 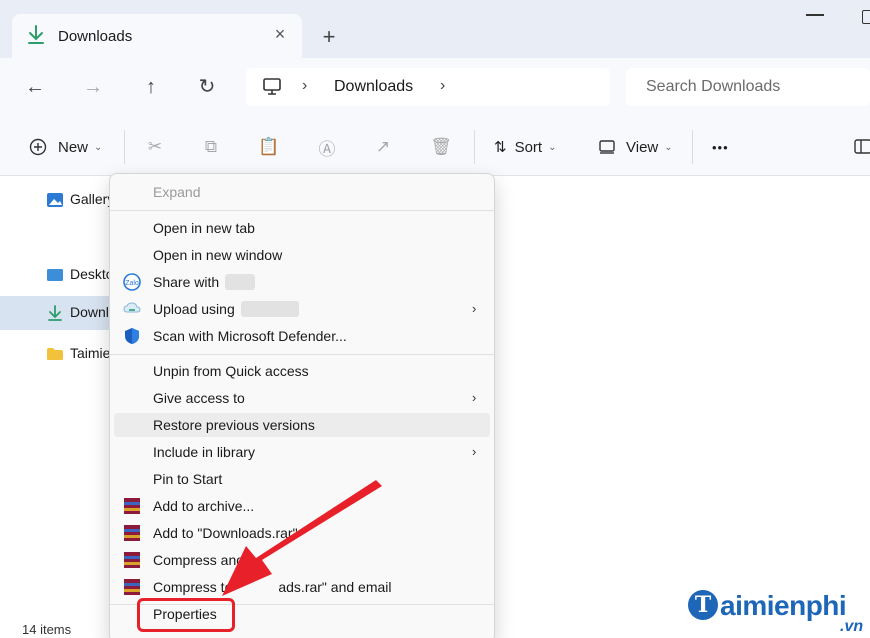 I want to click on breadcrumb-downloads: Downloads, so click(x=373, y=87).